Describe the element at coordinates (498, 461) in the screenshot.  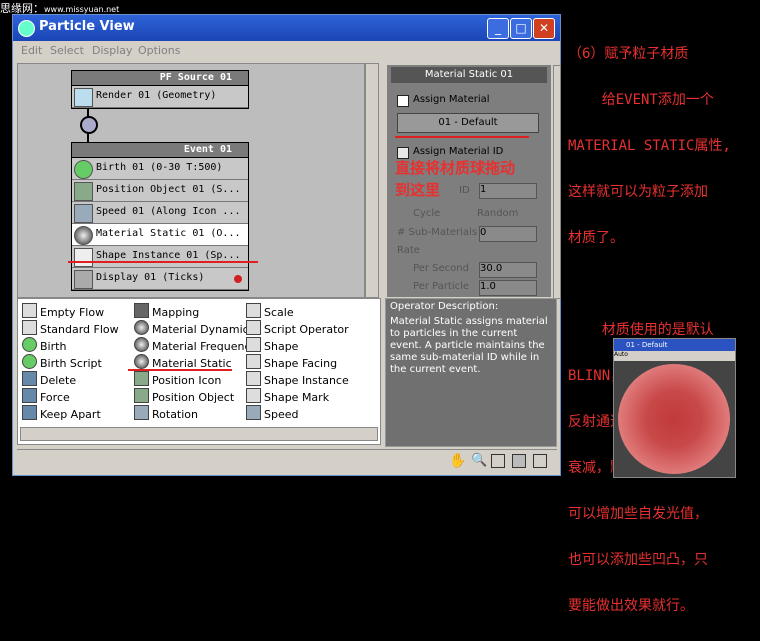
I see `zoom-region-icon` at that location.